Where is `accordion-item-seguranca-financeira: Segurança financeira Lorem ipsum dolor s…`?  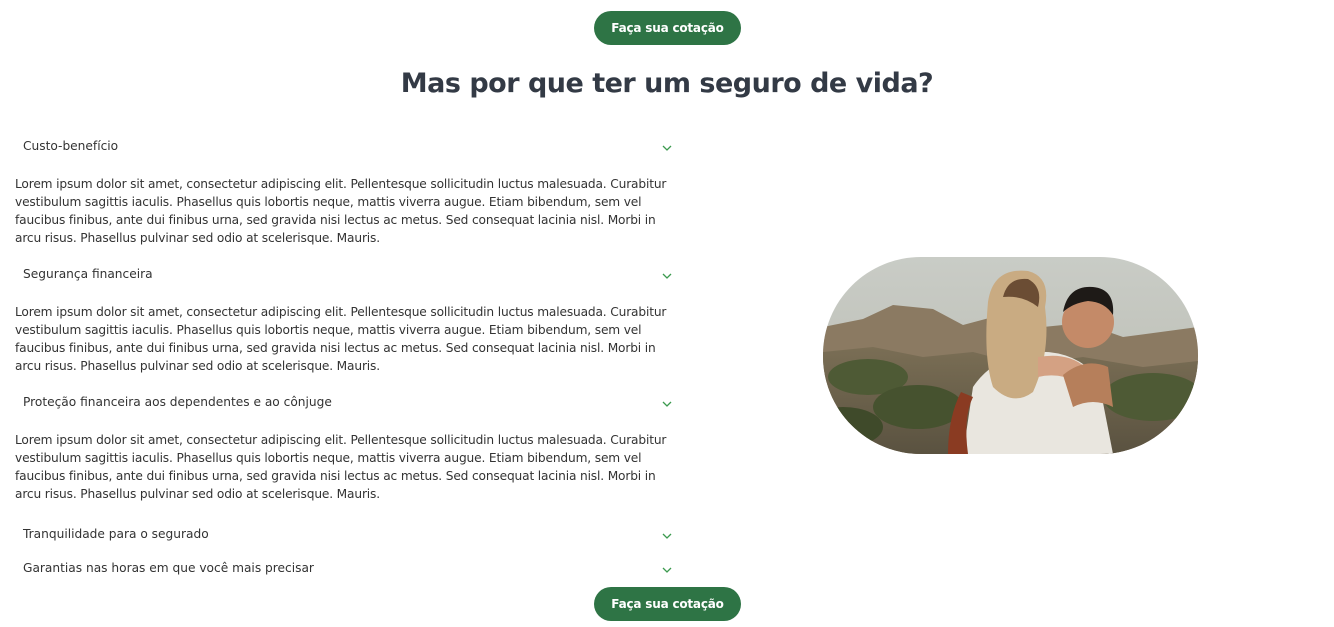 accordion-item-seguranca-financeira: Segurança financeira Lorem ipsum dolor s… is located at coordinates (347, 324).